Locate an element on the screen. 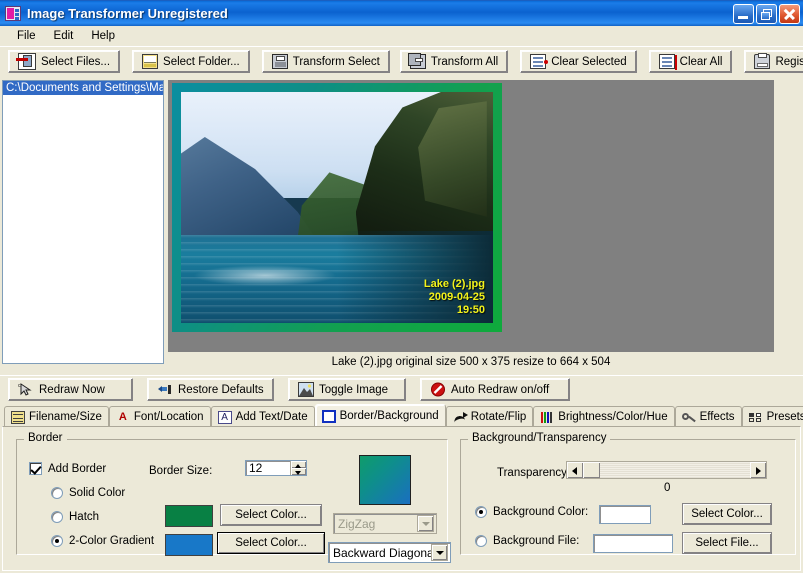 The width and height of the screenshot is (803, 573). window-controls is located at coordinates (766, 13).